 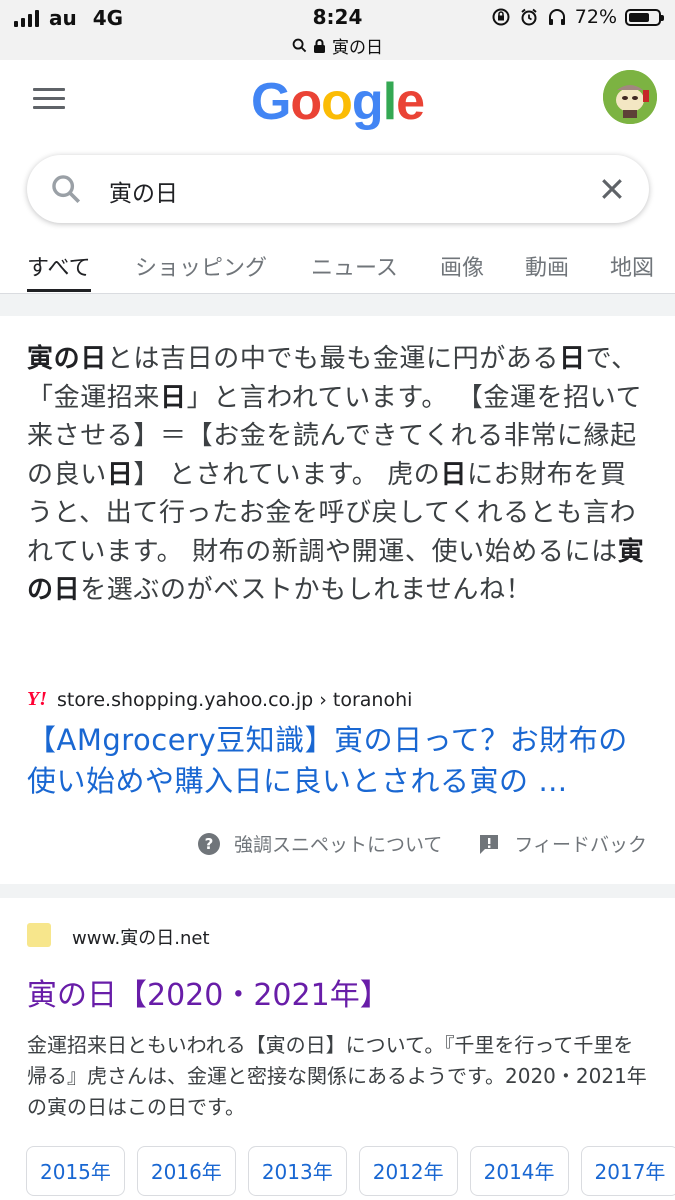 I want to click on alarm-icon, so click(x=529, y=17).